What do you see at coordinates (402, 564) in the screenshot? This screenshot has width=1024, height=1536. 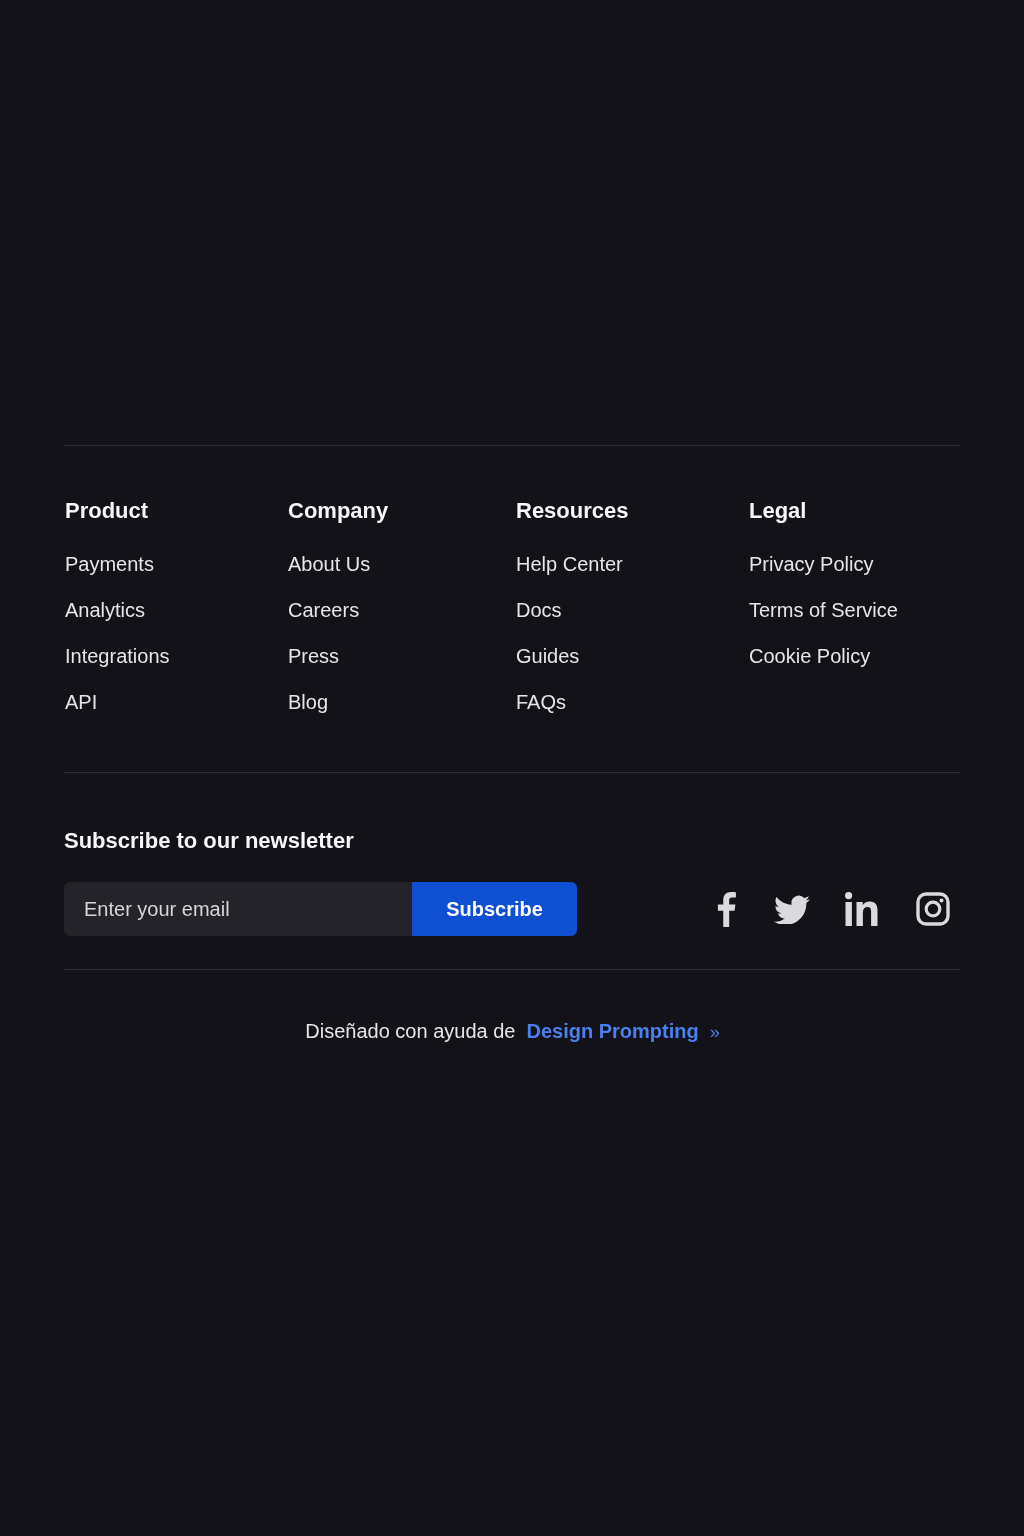 I see `footer-link: About Us` at bounding box center [402, 564].